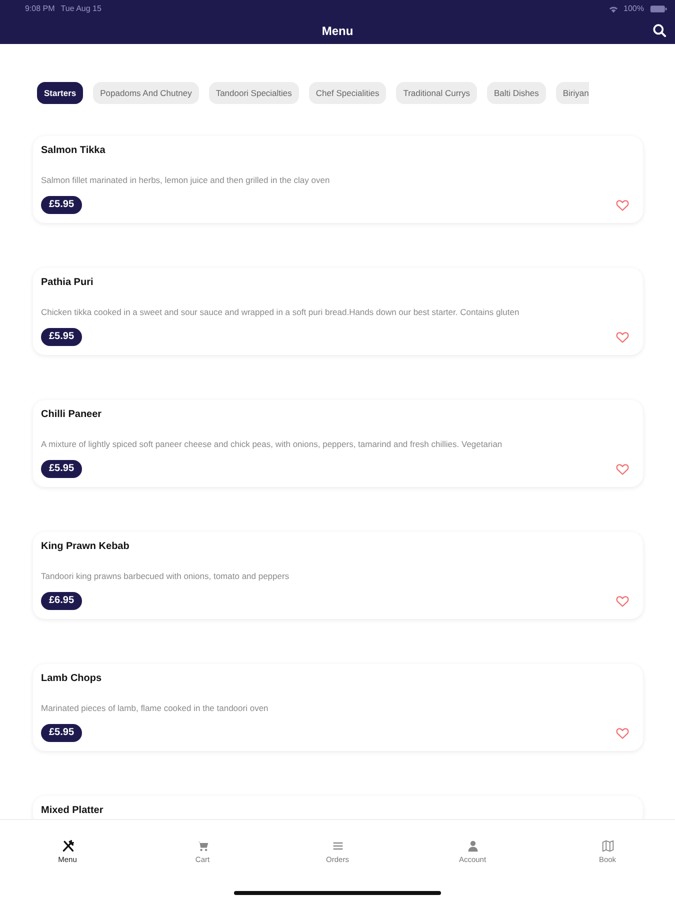 The height and width of the screenshot is (900, 675). I want to click on status-time: 9:08 PM, so click(40, 9).